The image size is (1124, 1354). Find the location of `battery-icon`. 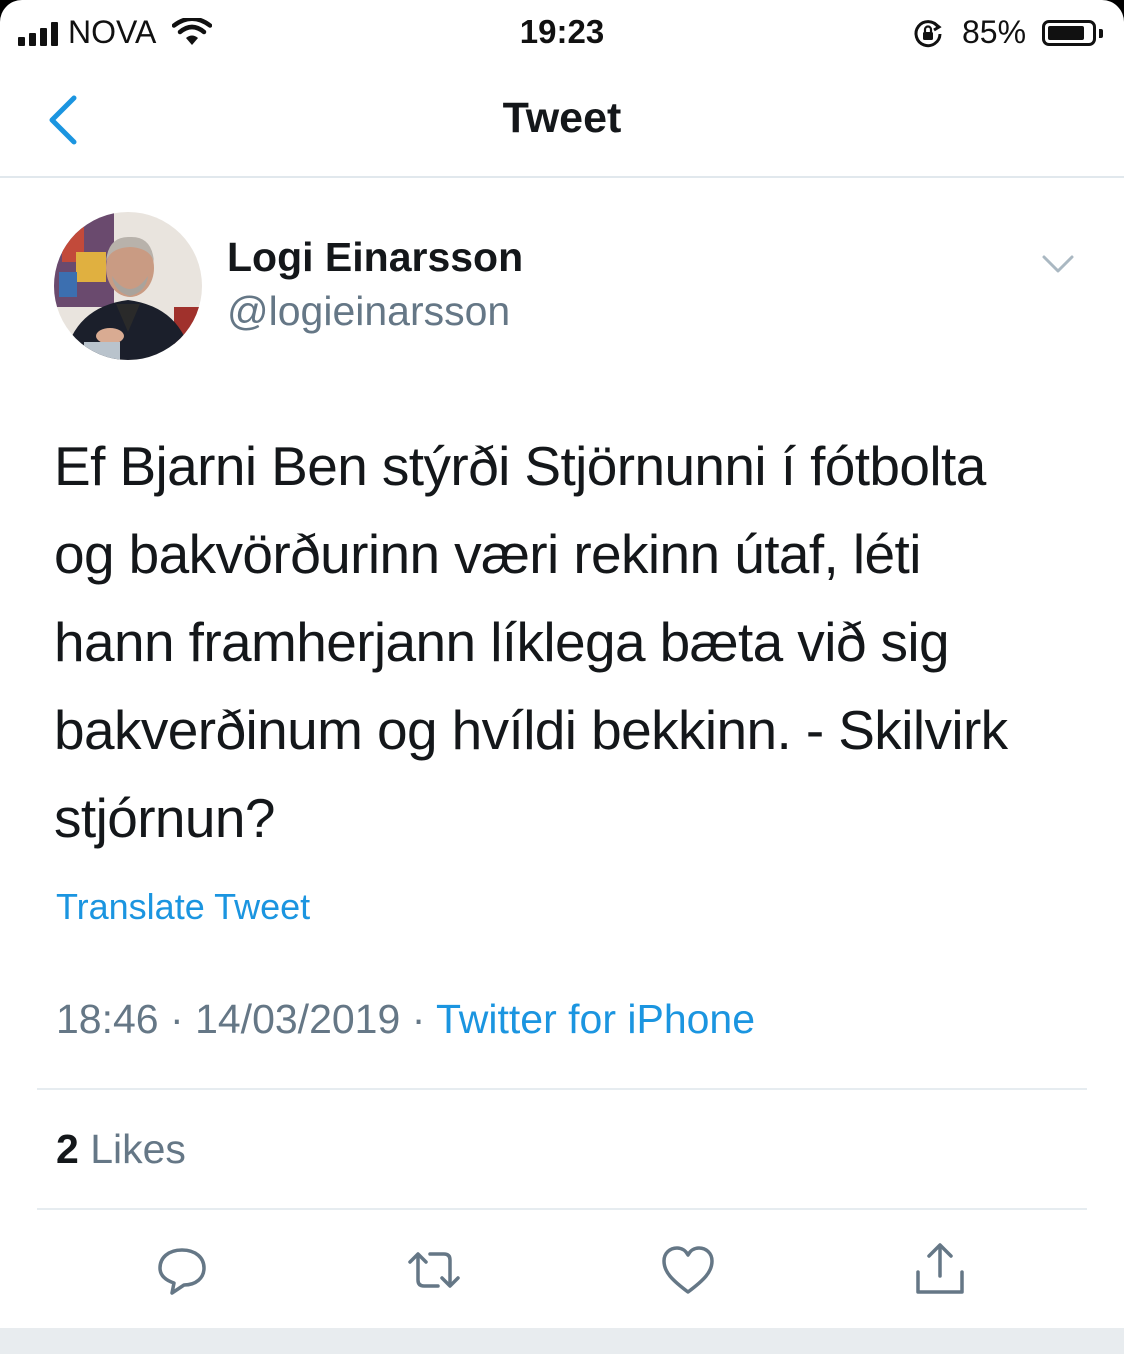

battery-icon is located at coordinates (1069, 33).